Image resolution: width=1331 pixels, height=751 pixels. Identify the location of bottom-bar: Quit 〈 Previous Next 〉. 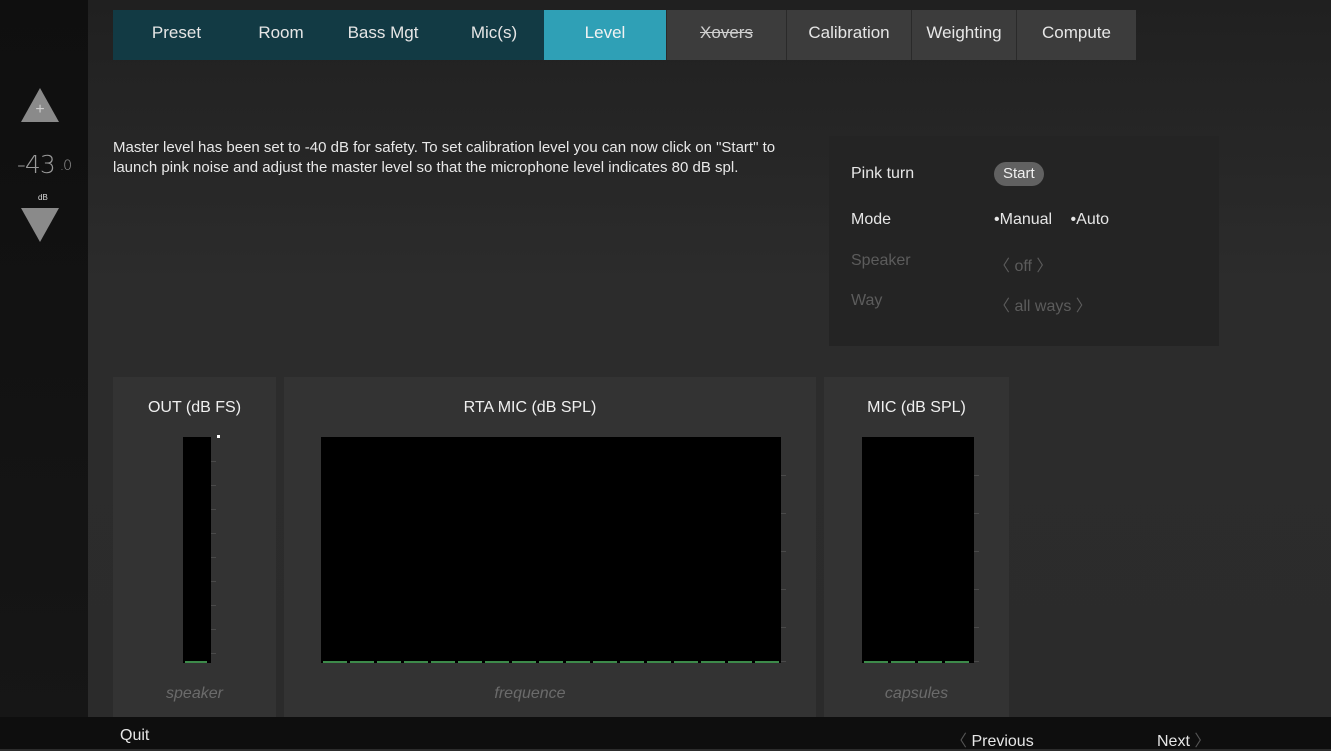
(665, 734).